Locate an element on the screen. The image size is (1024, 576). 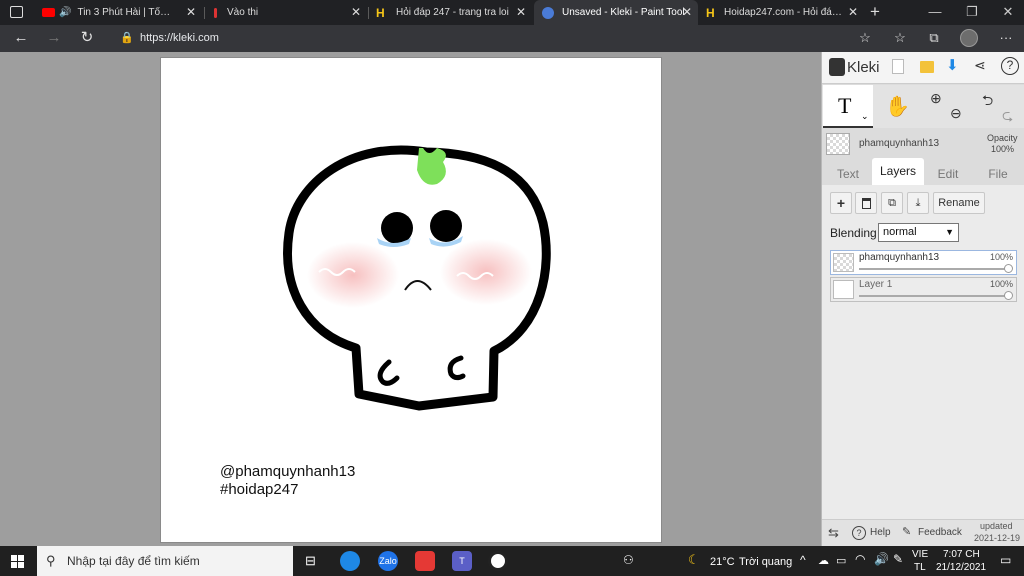
rename-button: Rename is located at coordinates (959, 203).